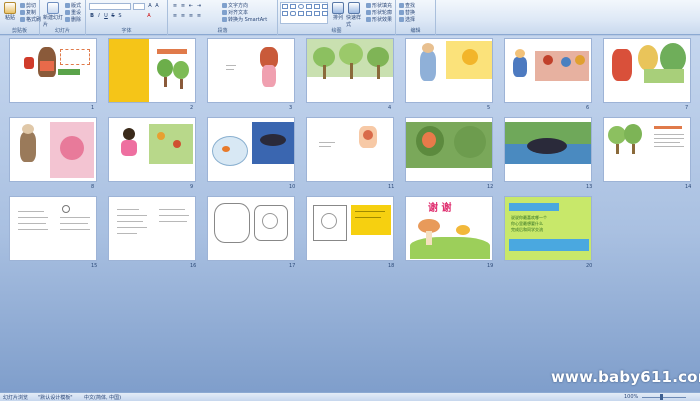 This screenshot has width=700, height=401. What do you see at coordinates (407, 19) in the screenshot?
I see `select-button: 选择` at bounding box center [407, 19].